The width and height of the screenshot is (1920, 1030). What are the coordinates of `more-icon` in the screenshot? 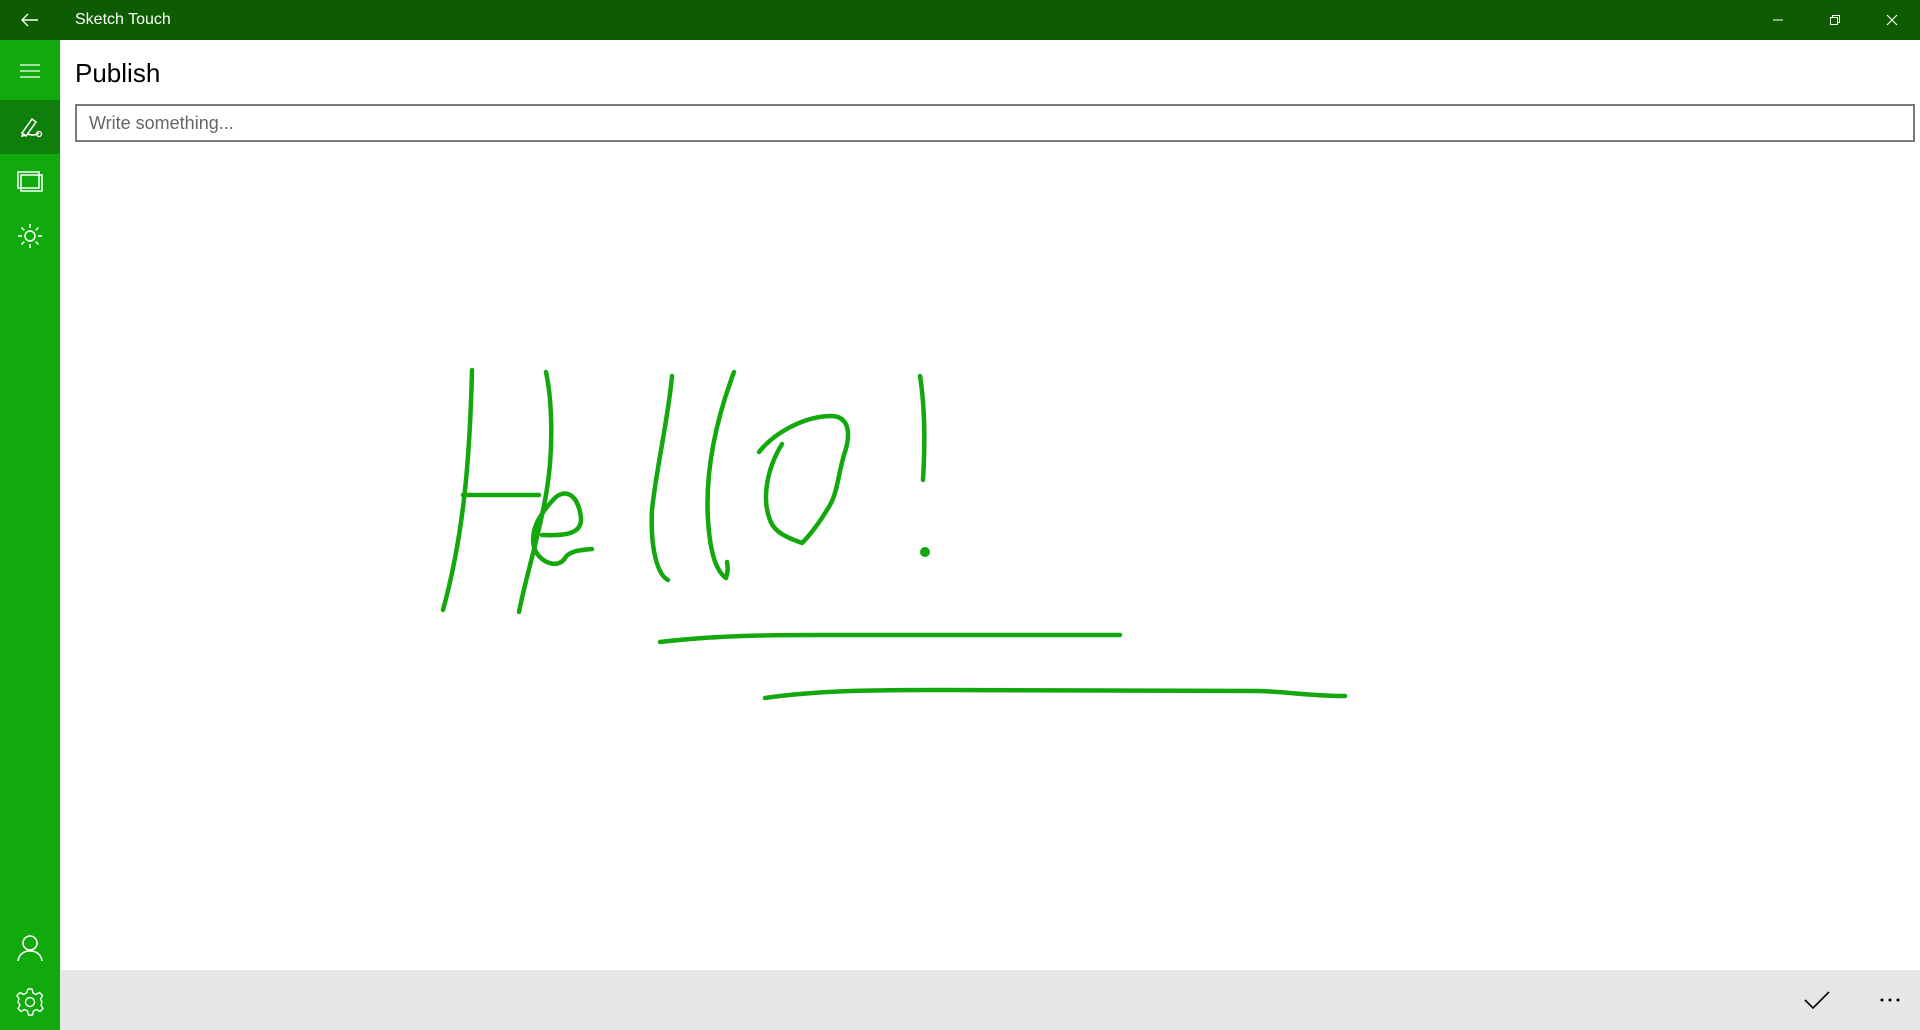 It's located at (1890, 1000).